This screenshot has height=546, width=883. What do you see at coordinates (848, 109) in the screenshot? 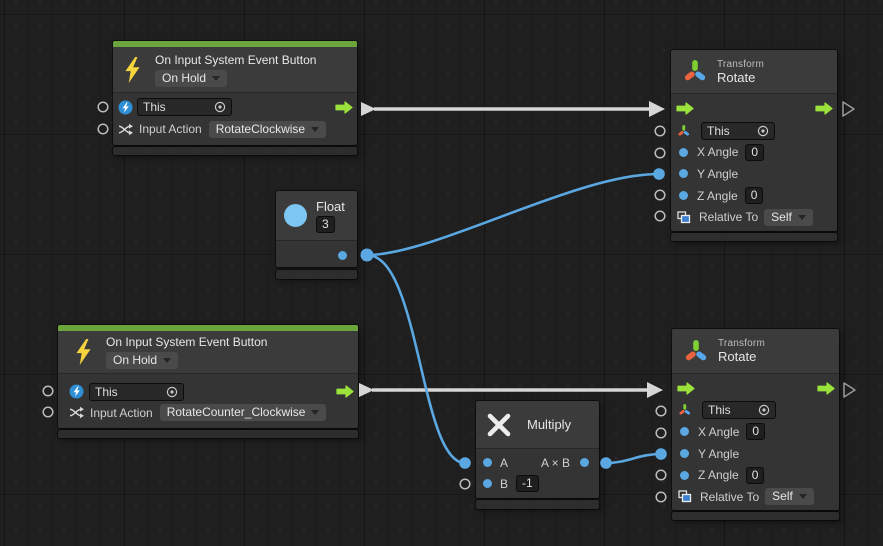
I see `port-rotate1-control-out` at bounding box center [848, 109].